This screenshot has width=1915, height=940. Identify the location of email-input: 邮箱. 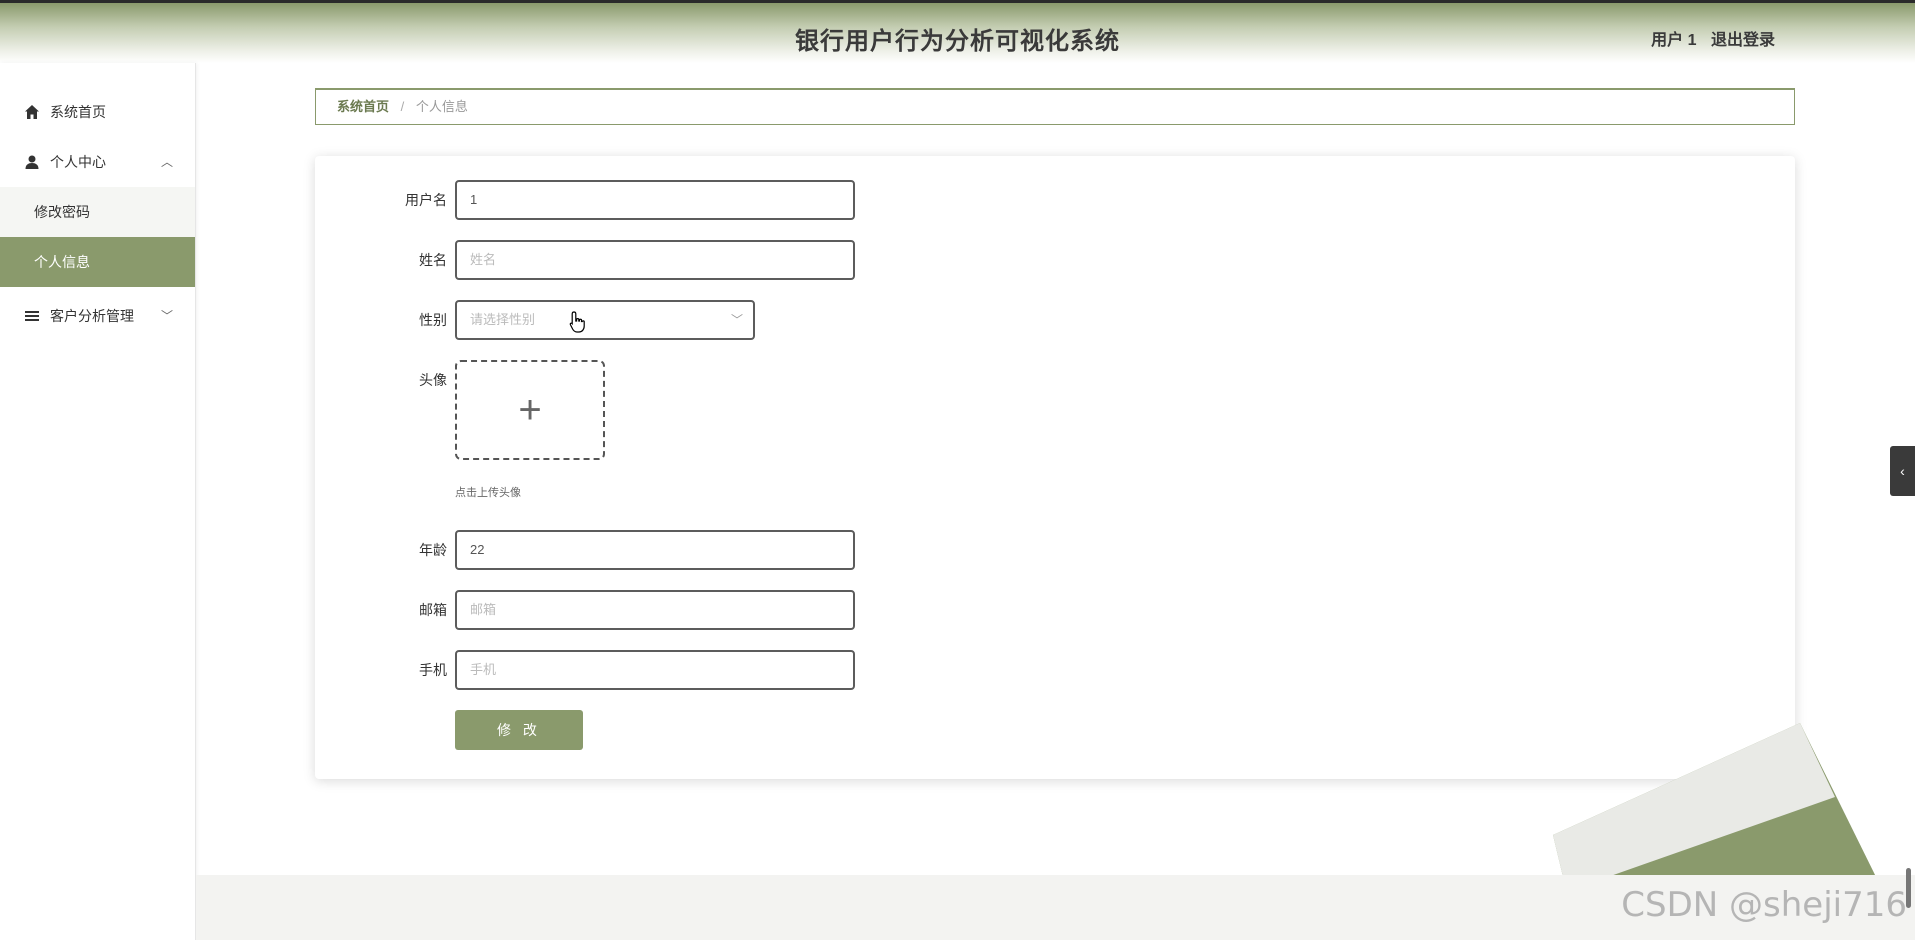
(655, 610).